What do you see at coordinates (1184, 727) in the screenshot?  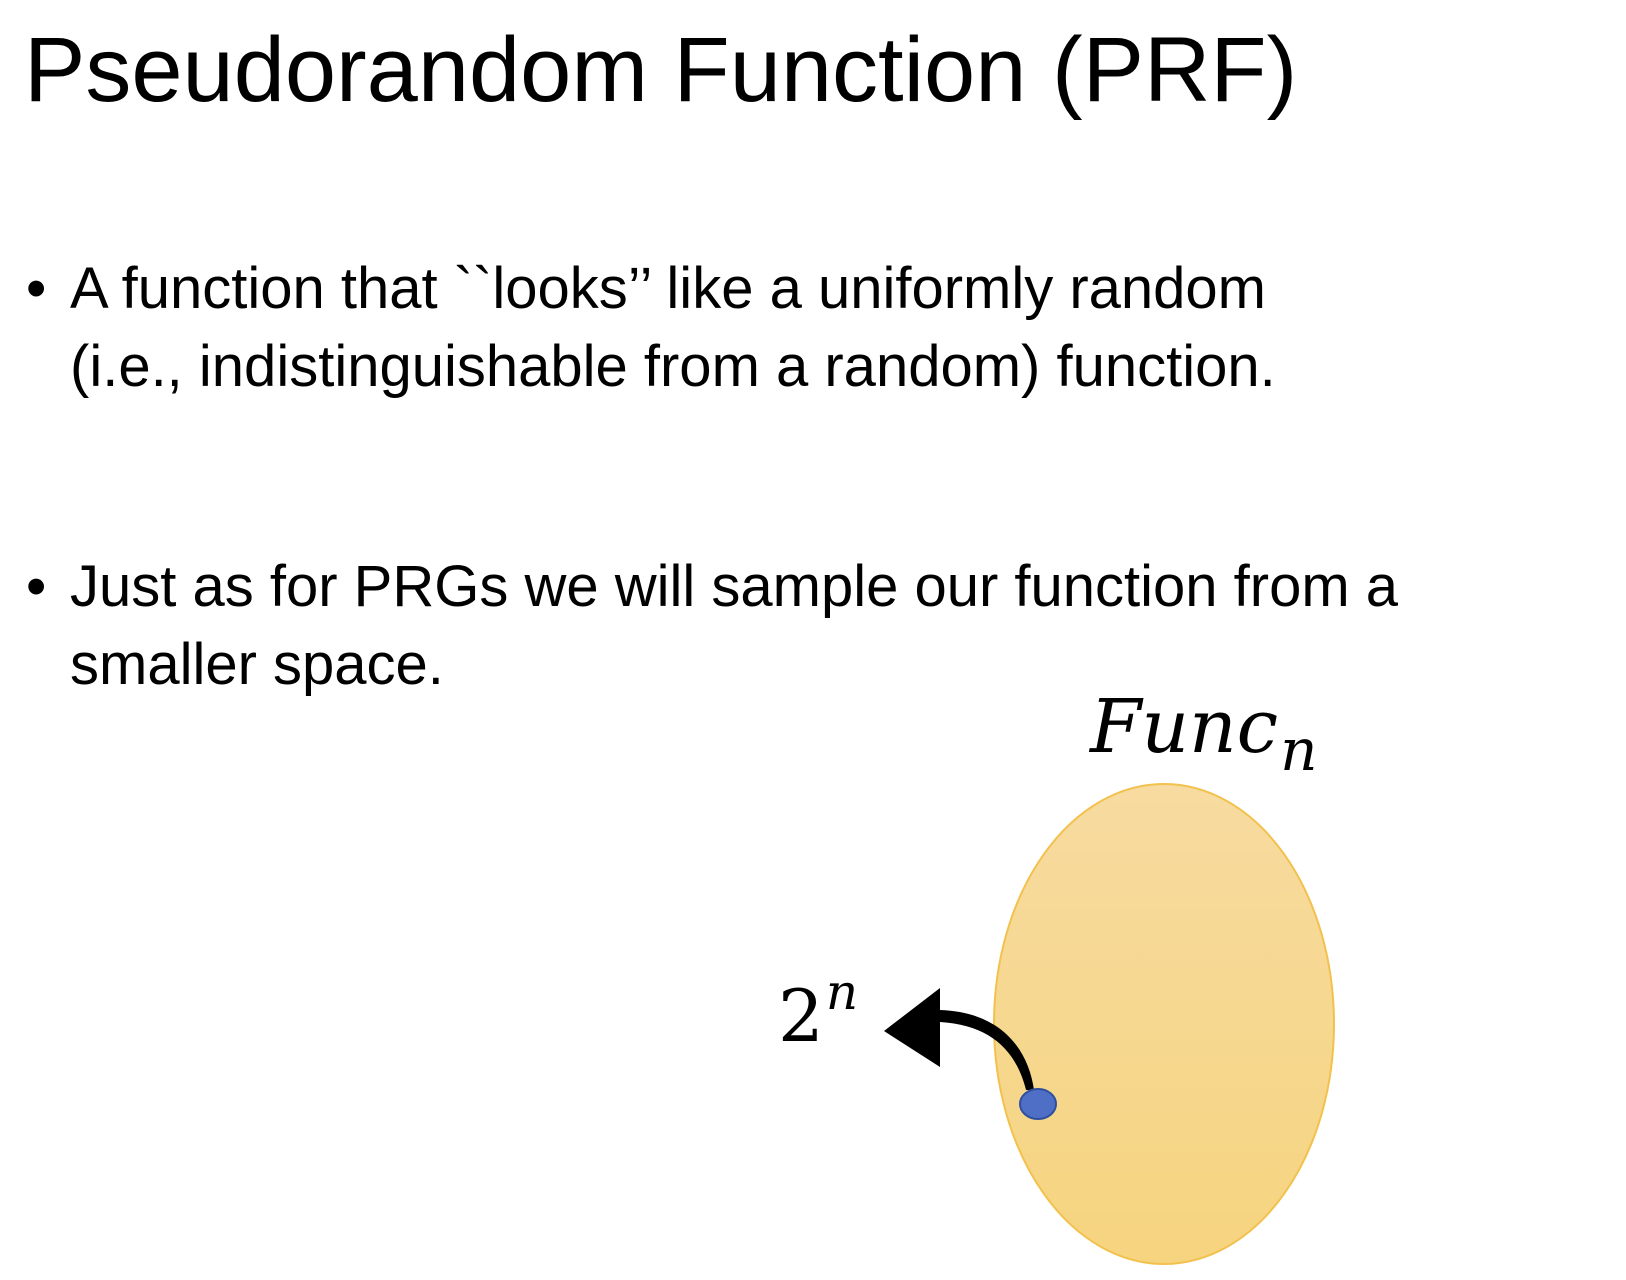 I see `func-n-base: Func` at bounding box center [1184, 727].